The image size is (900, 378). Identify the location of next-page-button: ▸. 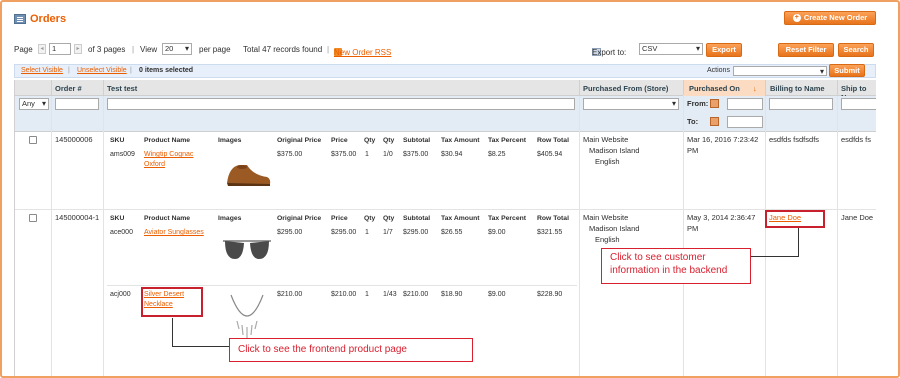
(78, 49).